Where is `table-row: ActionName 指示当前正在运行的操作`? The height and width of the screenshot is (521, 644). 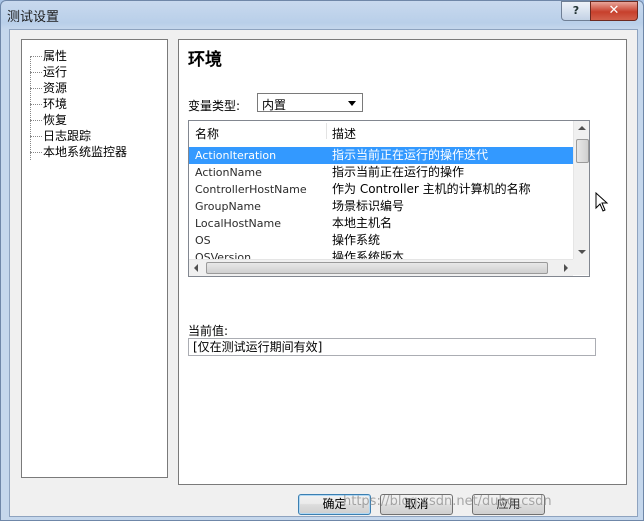 table-row: ActionName 指示当前正在运行的操作 is located at coordinates (381, 172).